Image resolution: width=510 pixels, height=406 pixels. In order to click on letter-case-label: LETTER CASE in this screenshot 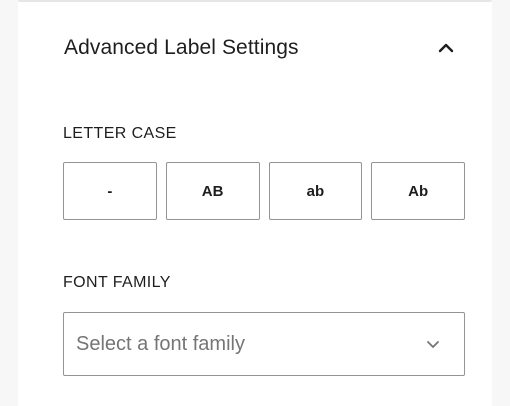, I will do `click(120, 133)`.